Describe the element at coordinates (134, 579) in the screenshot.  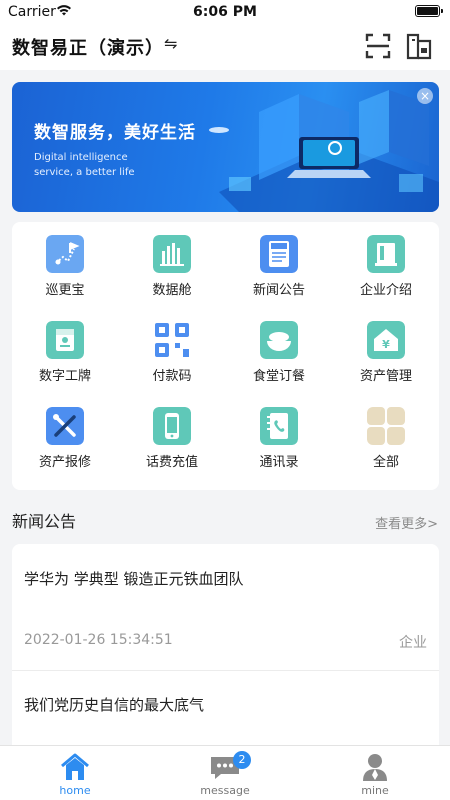
I see `news-headline: 学华为 学典型 锻造正元铁血团队` at that location.